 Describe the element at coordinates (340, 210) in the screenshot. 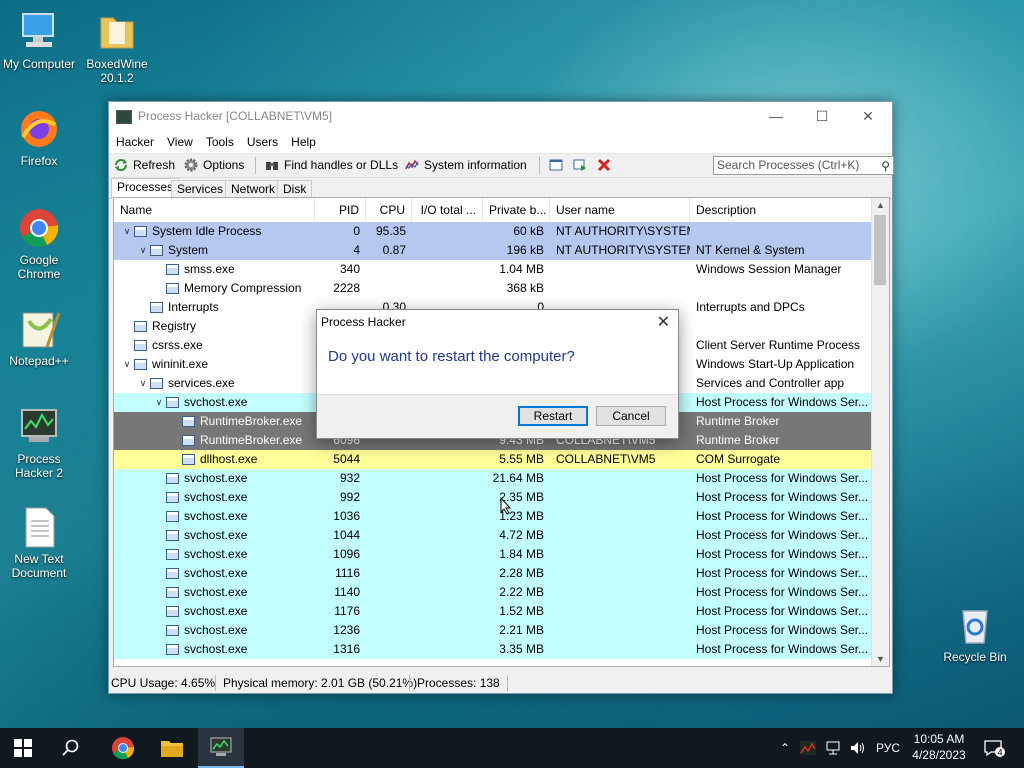

I see `column-header-pid: PID` at that location.